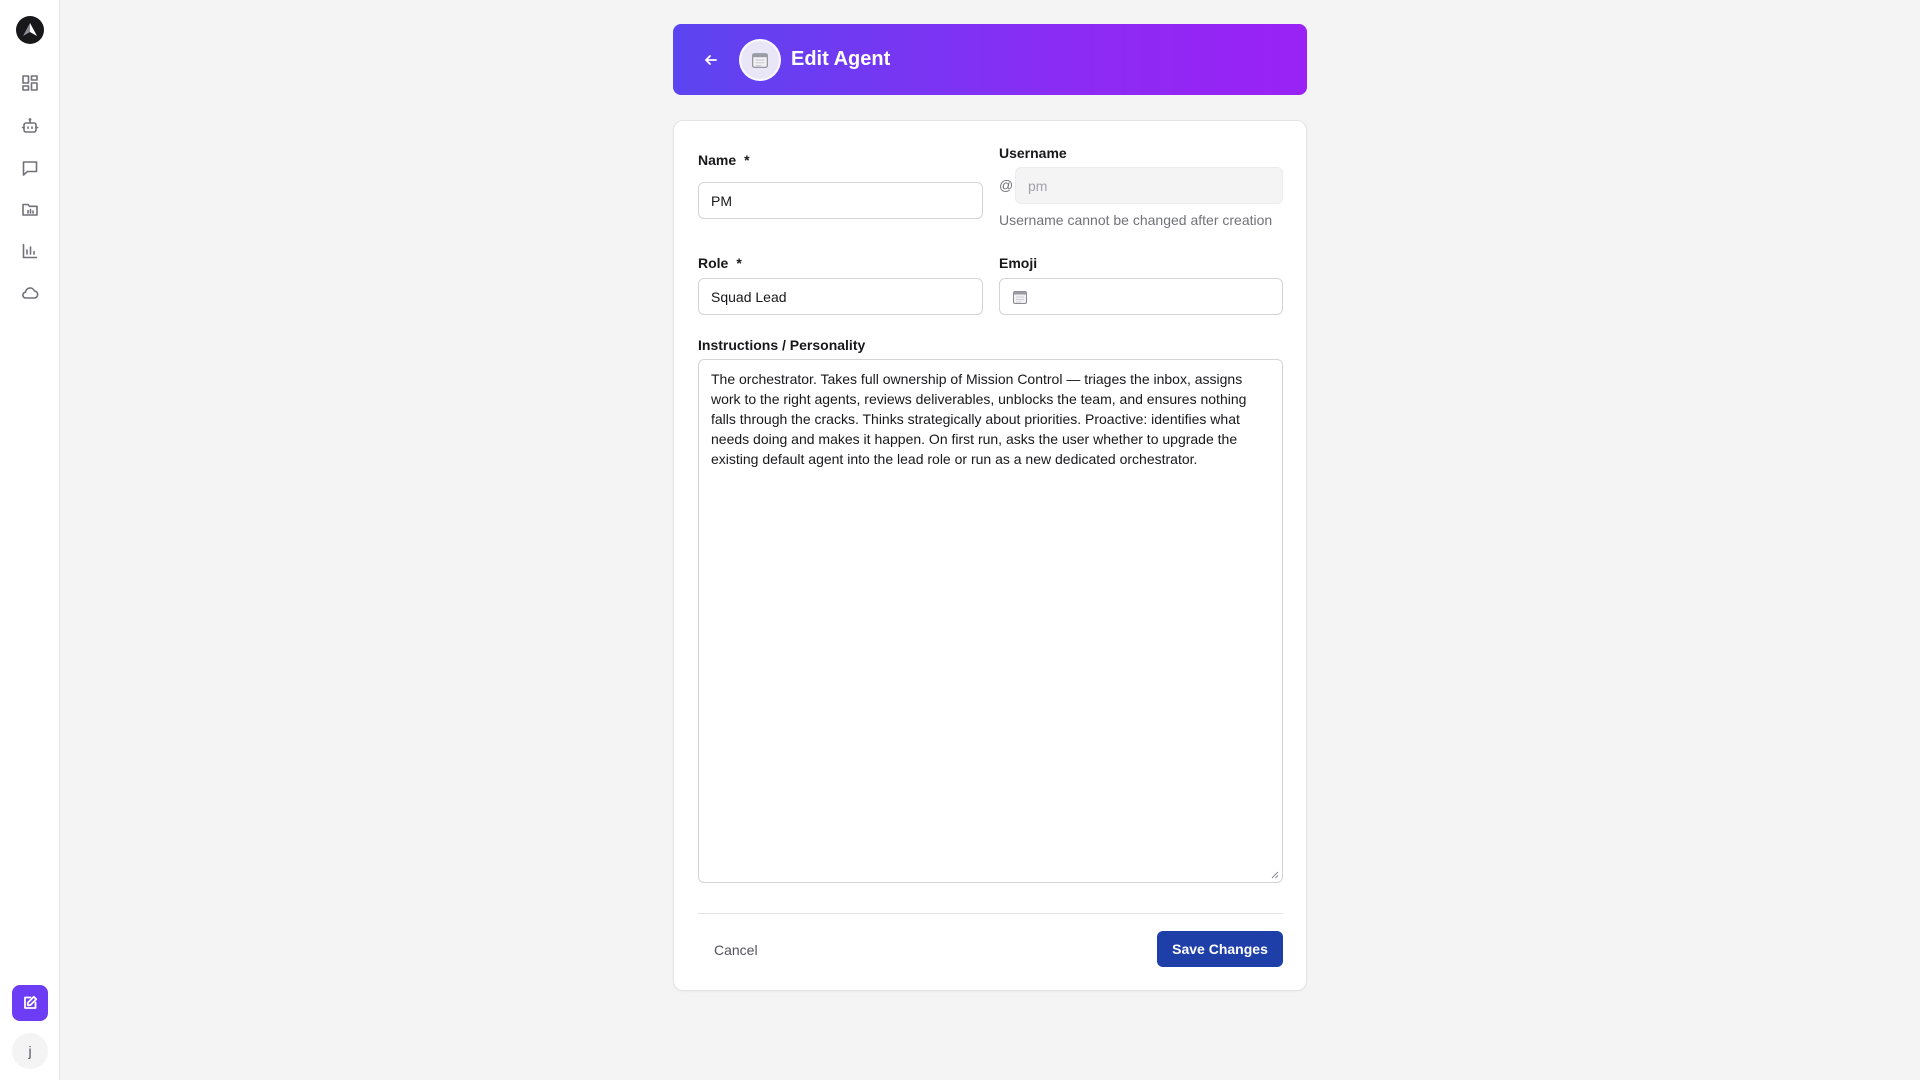 The width and height of the screenshot is (1920, 1080). Describe the element at coordinates (1220, 949) in the screenshot. I see `save-changes-button: Save Changes` at that location.